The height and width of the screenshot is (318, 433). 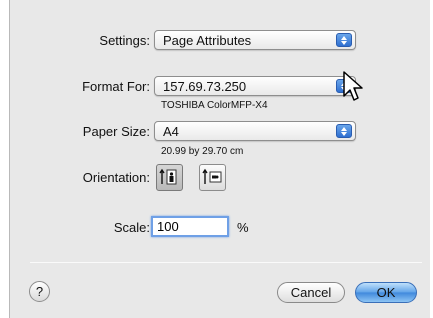 I want to click on landscape-orientation-icon, so click(x=212, y=176).